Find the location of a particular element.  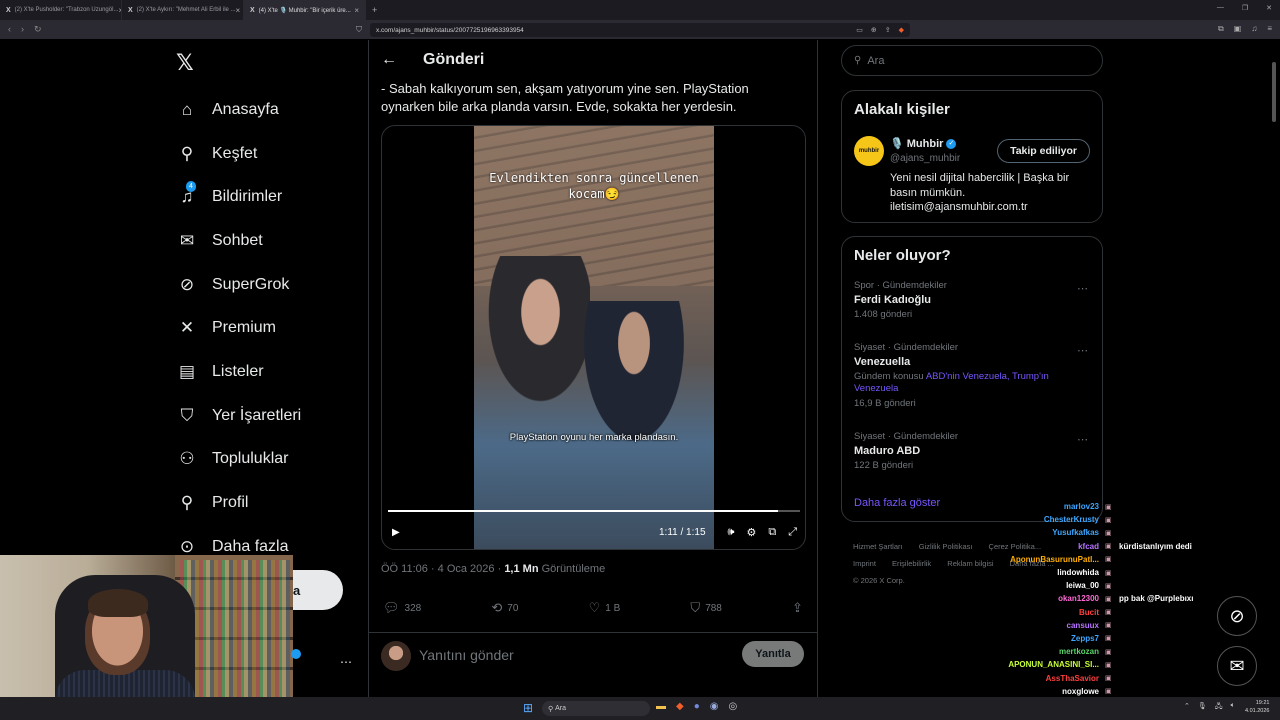

brave-shield-icon: ◆ is located at coordinates (901, 30).